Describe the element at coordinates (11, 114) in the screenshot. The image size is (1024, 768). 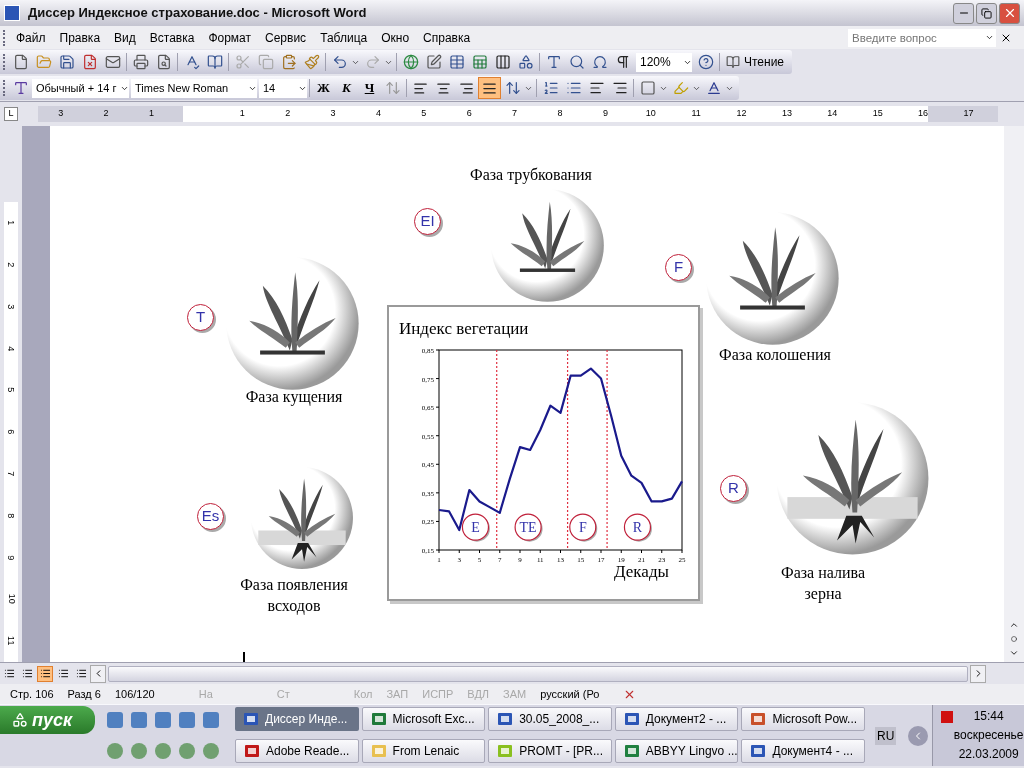
I see `tab-selector: L` at that location.